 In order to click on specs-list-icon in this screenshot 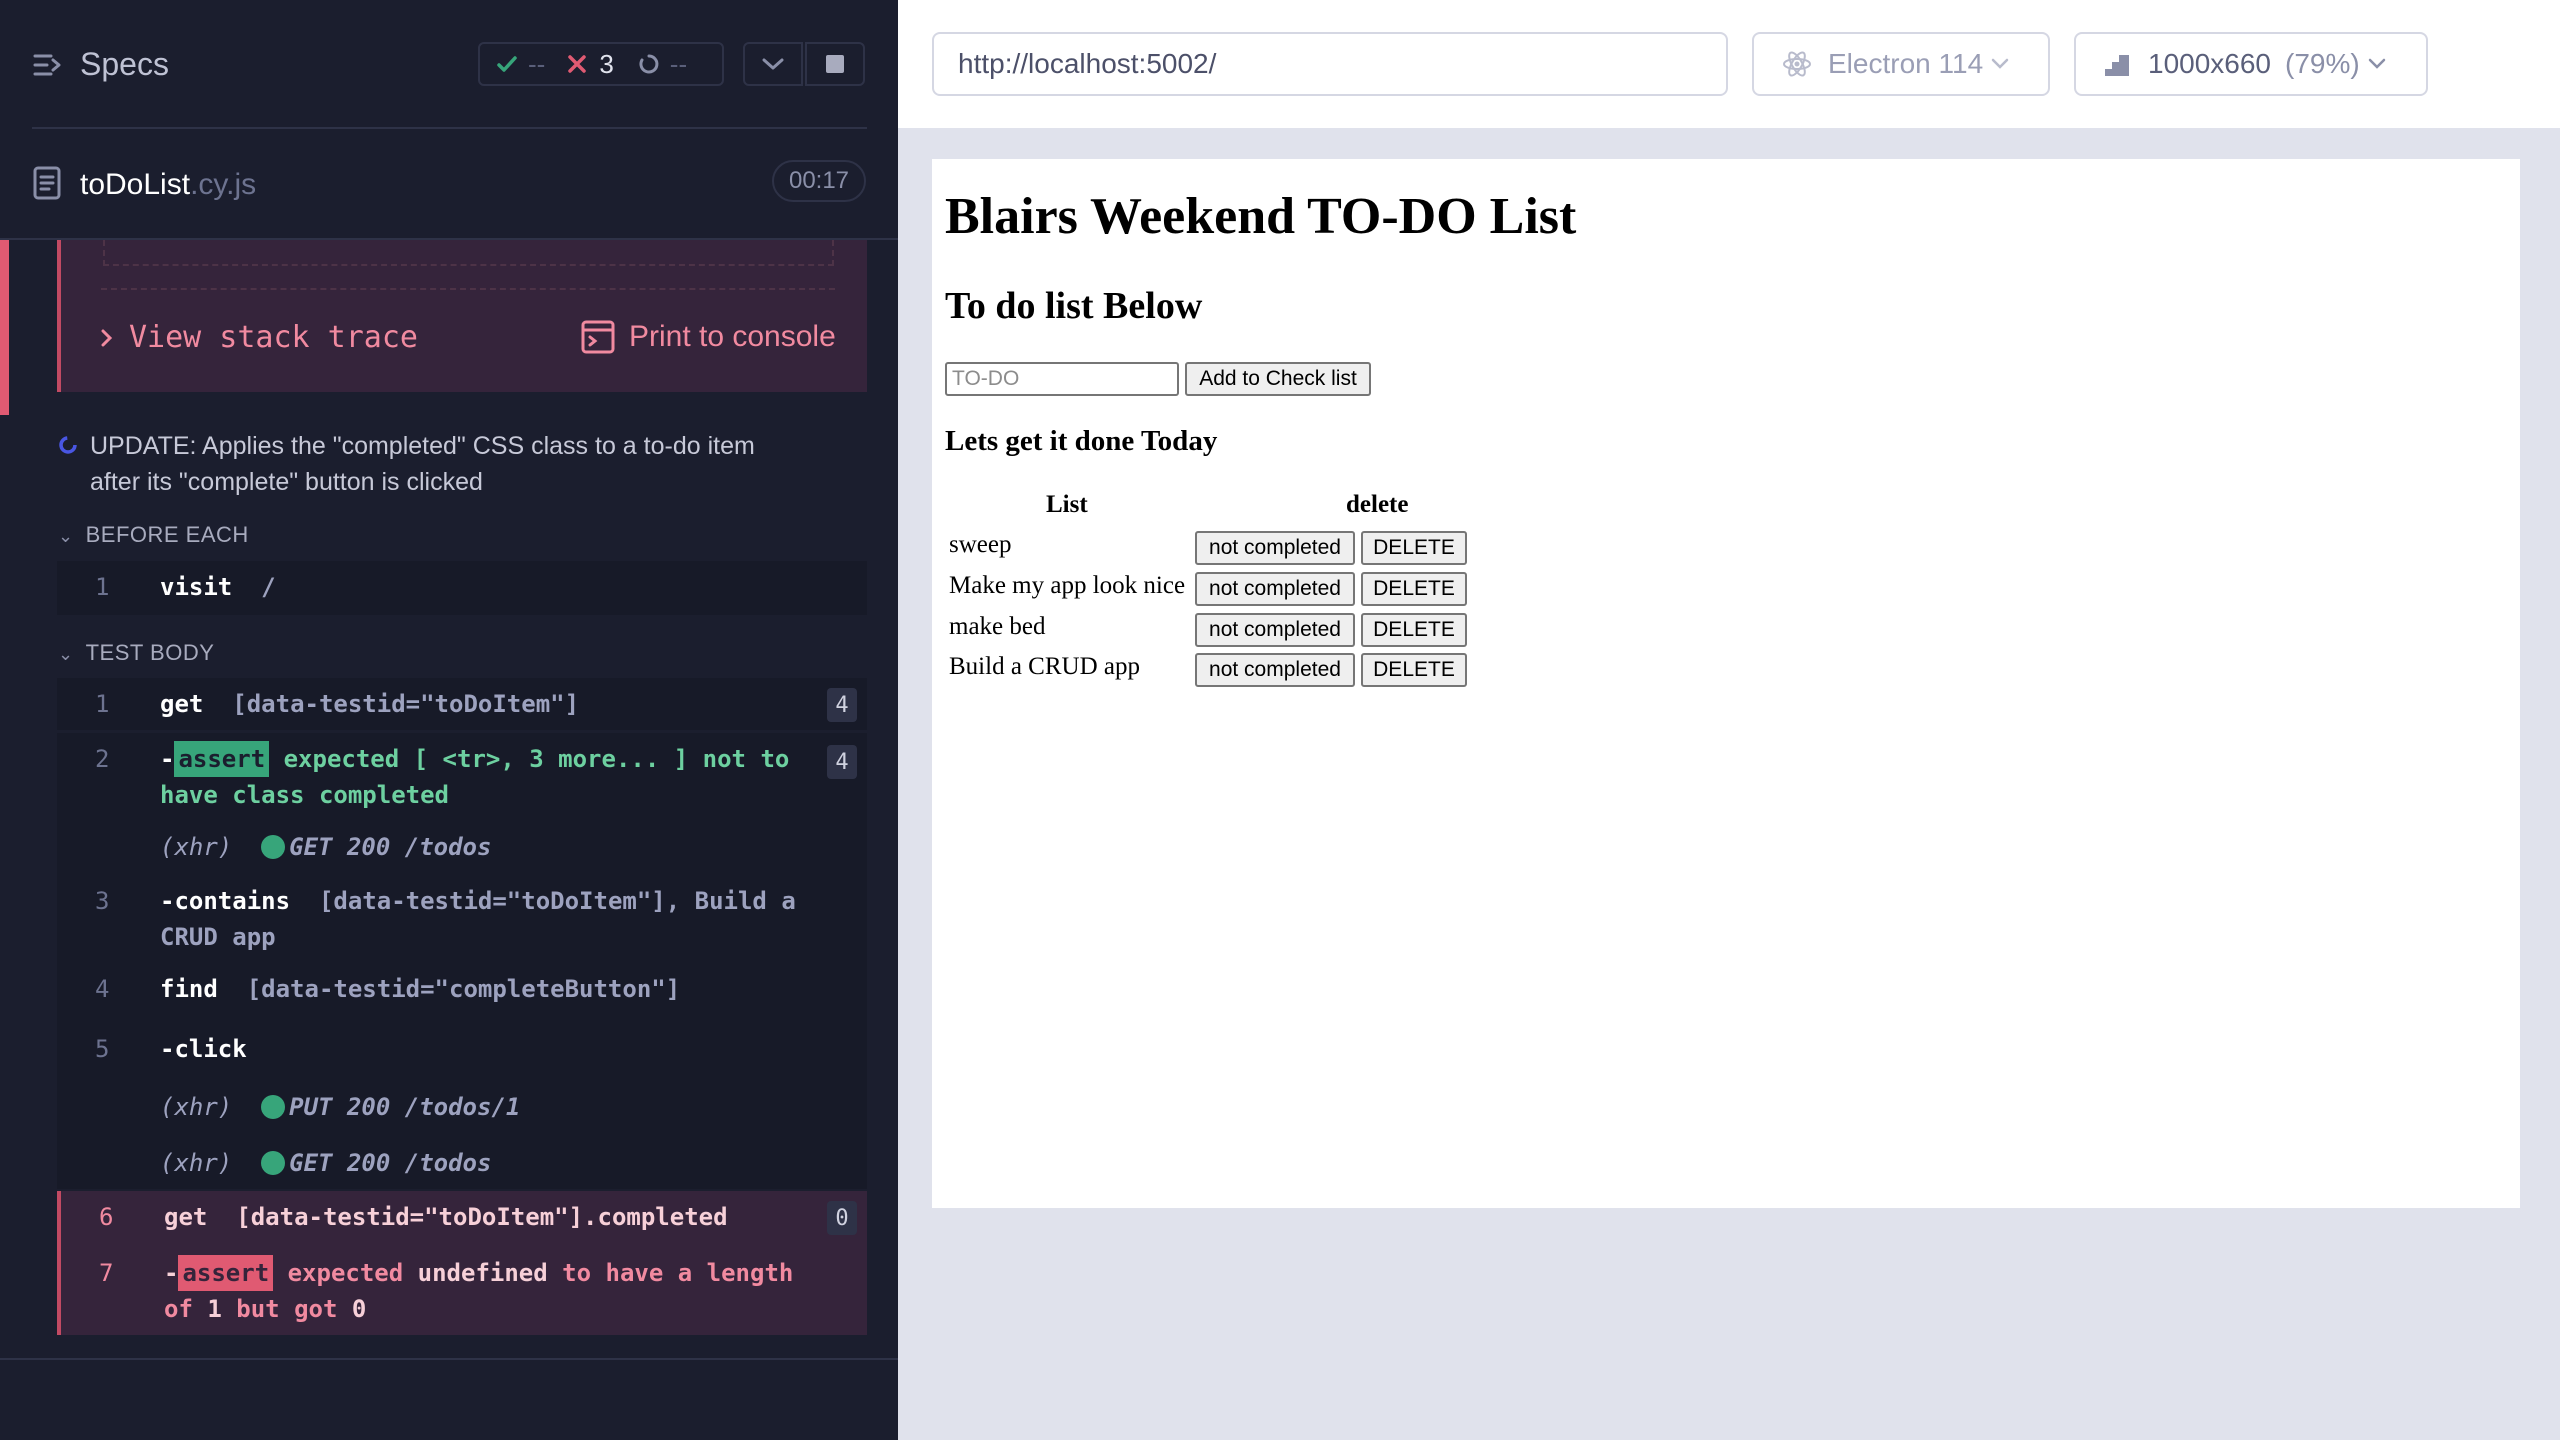, I will do `click(48, 65)`.